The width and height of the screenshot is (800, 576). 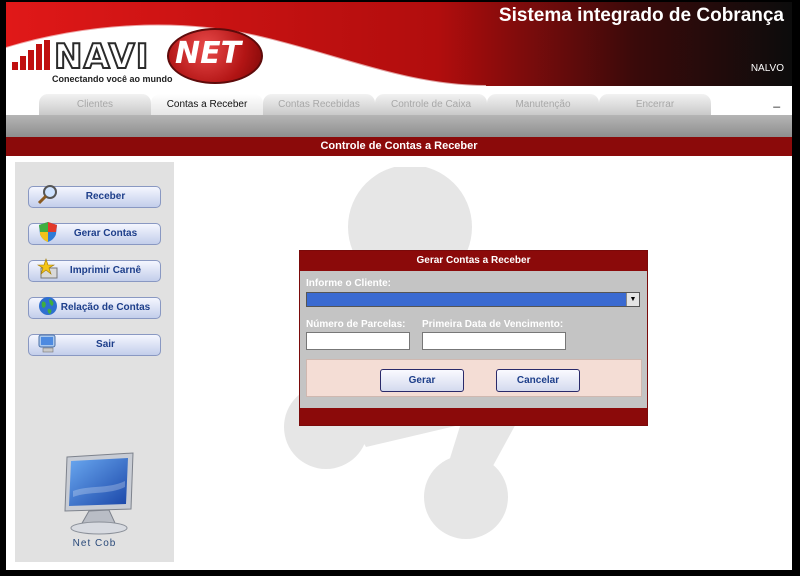 What do you see at coordinates (776, 101) in the screenshot?
I see `minimize-button: _` at bounding box center [776, 101].